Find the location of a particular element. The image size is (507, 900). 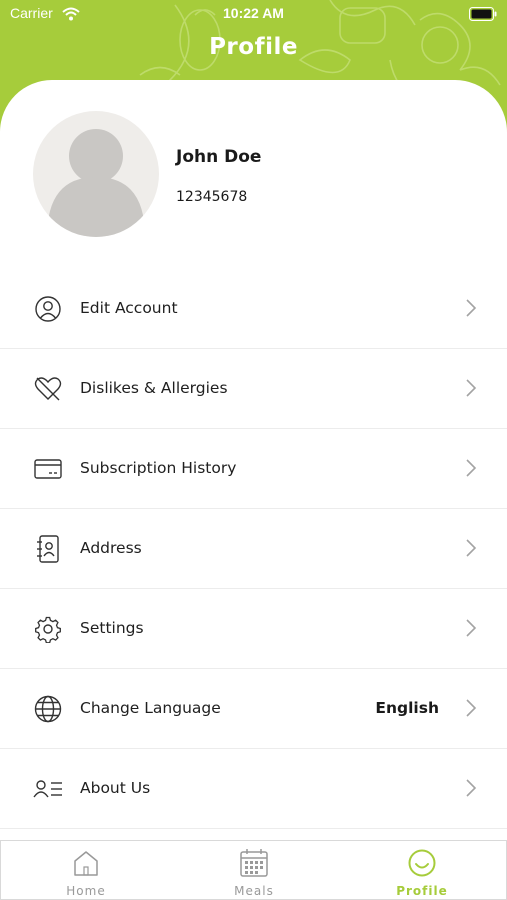

menu-item-label: Change Language is located at coordinates (150, 708).